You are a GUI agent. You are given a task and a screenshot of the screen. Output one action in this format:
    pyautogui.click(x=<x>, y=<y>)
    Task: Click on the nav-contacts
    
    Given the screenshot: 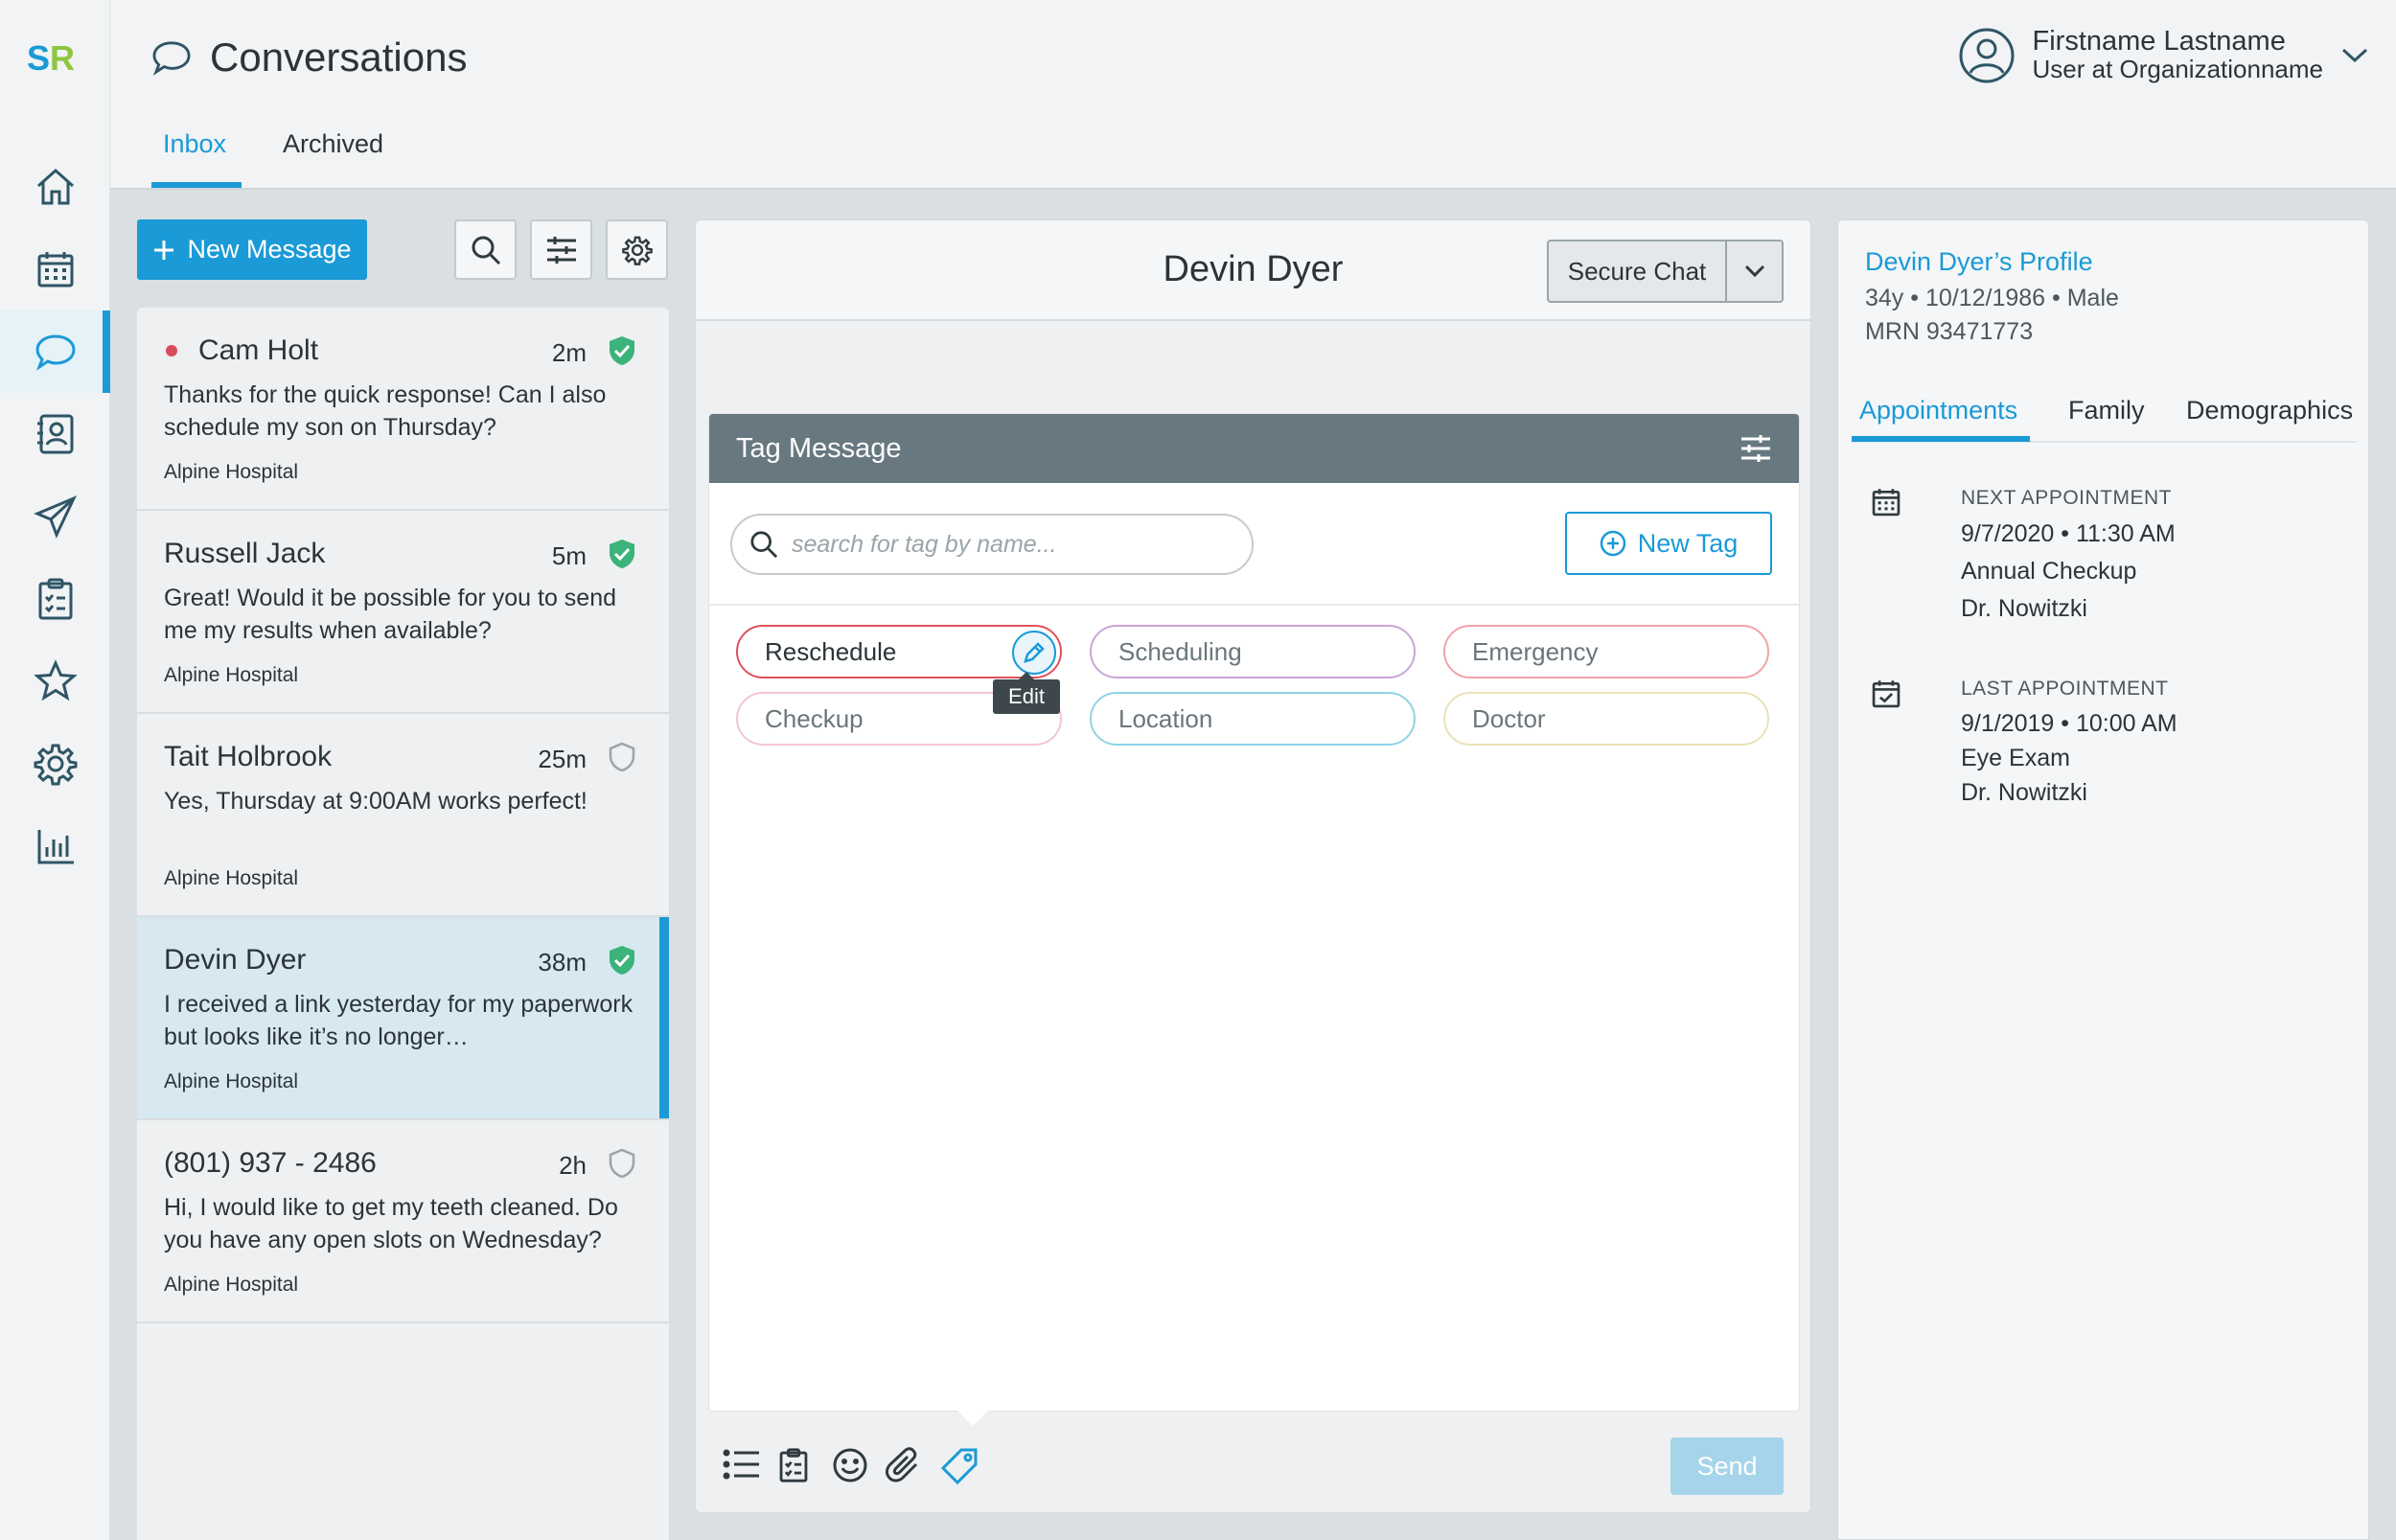 What is the action you would take?
    pyautogui.click(x=55, y=434)
    